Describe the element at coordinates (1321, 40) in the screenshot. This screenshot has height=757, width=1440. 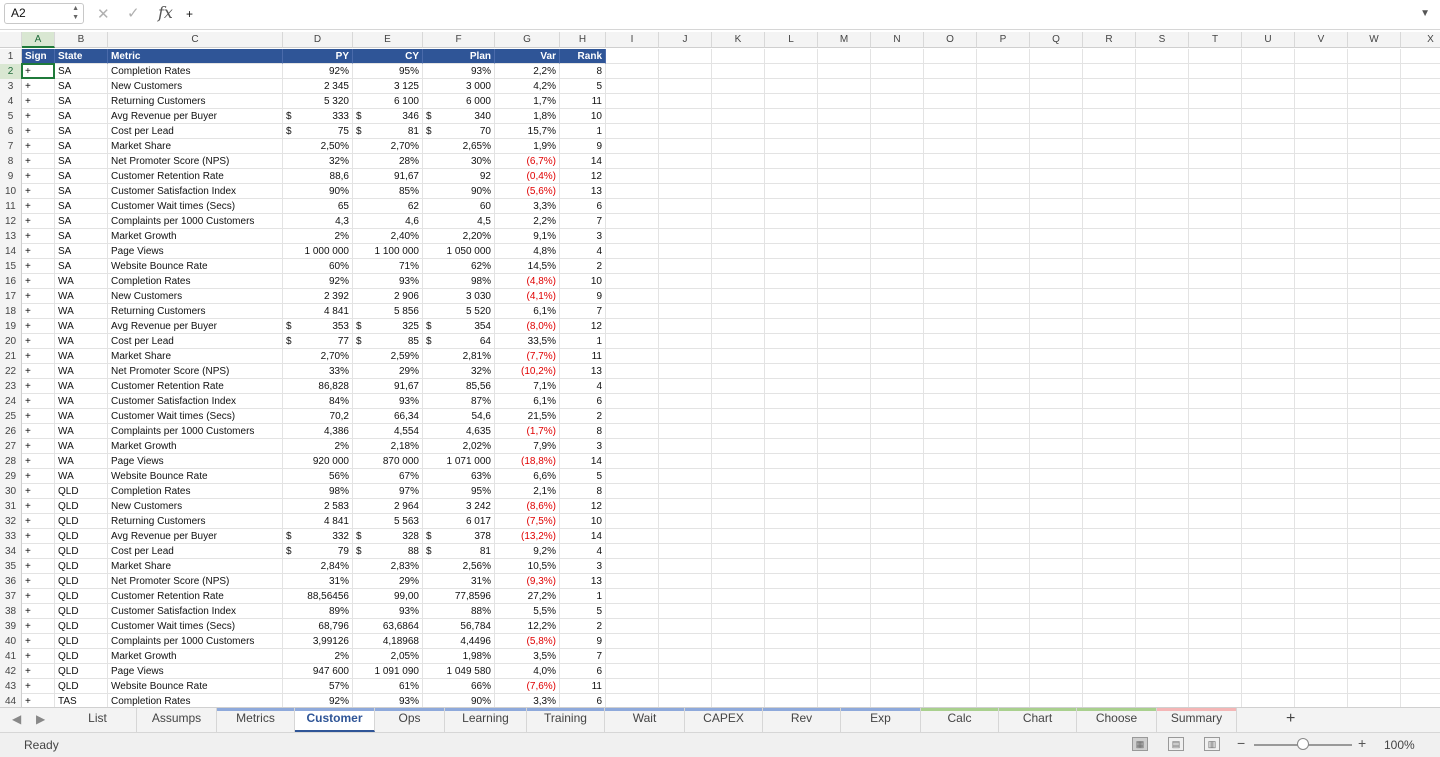
I see `column-header-v: V` at that location.